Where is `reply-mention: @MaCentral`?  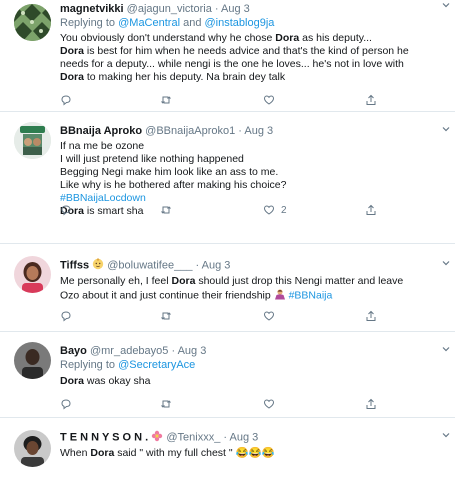 reply-mention: @MaCentral is located at coordinates (149, 23).